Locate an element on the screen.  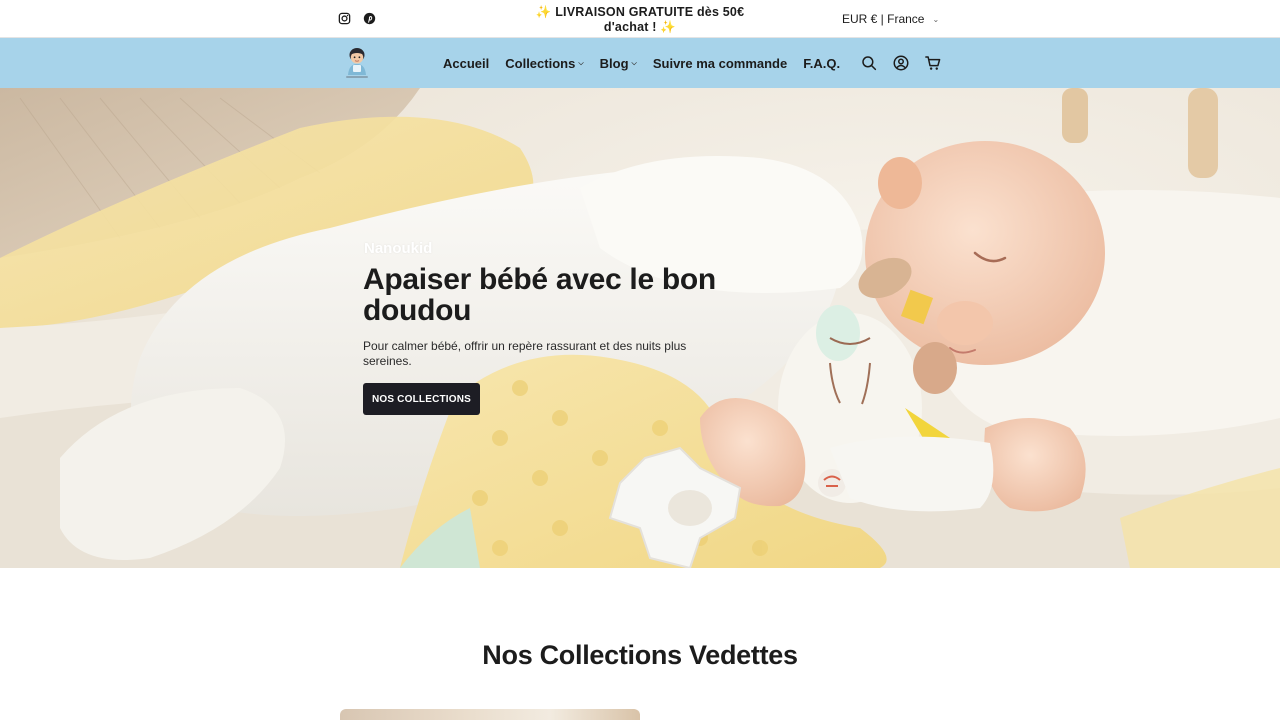
currency-label: EUR € | France is located at coordinates (883, 19).